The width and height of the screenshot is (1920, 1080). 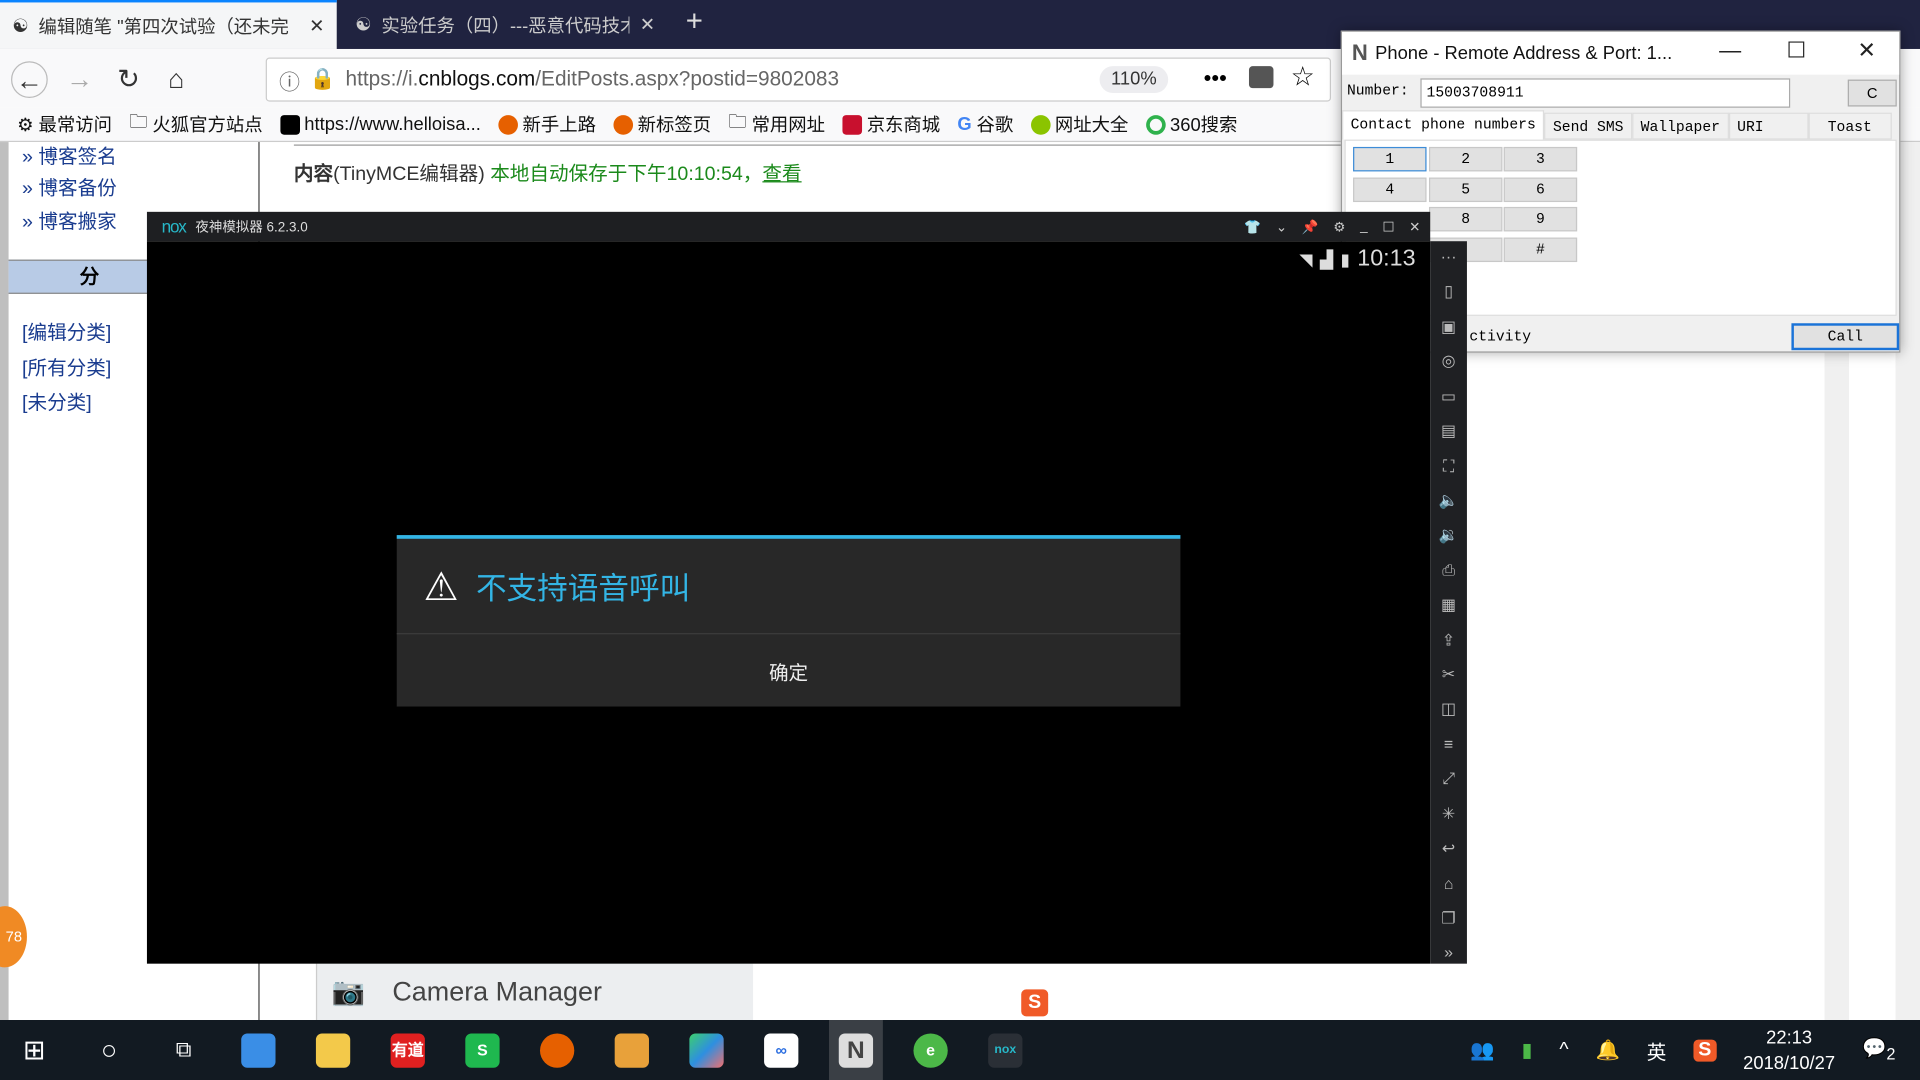 I want to click on back-icon: ↩, so click(x=1448, y=848).